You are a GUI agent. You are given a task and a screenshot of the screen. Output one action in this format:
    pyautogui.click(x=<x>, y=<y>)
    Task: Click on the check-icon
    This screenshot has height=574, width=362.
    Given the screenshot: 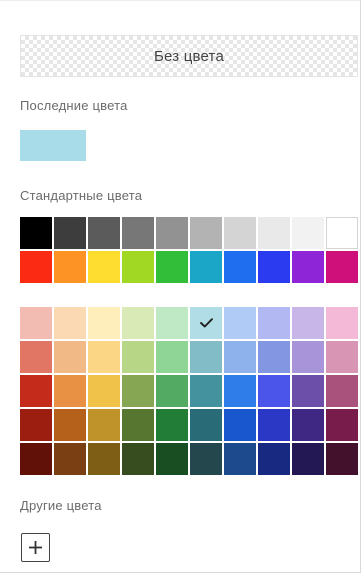 What is the action you would take?
    pyautogui.click(x=206, y=323)
    